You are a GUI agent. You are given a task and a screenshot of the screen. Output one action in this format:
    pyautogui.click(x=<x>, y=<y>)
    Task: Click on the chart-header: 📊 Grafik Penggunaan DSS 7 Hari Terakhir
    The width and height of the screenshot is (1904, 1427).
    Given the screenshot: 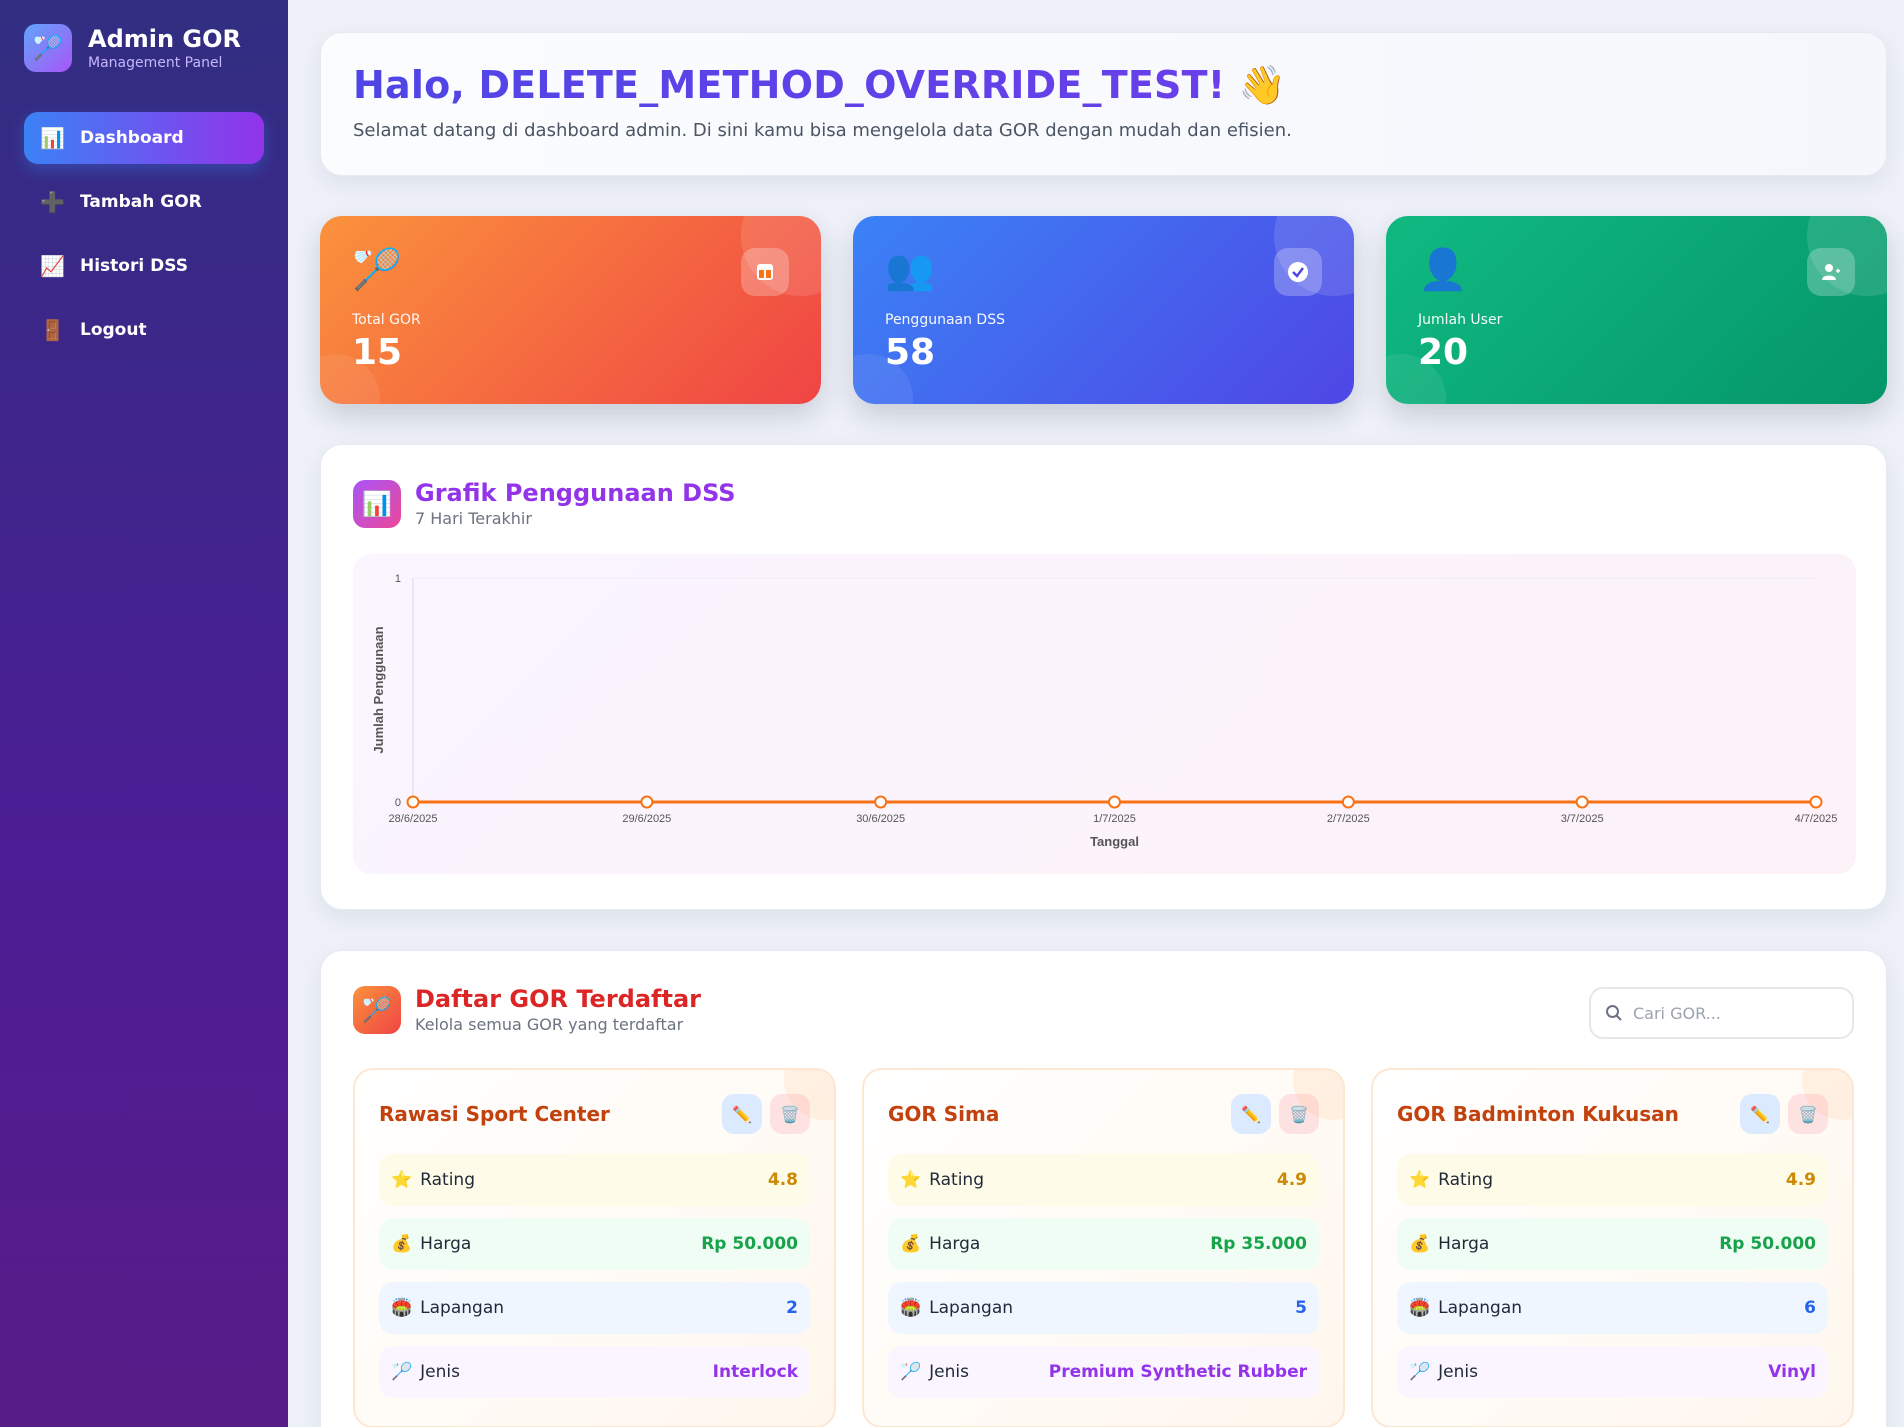 What is the action you would take?
    pyautogui.click(x=1103, y=503)
    